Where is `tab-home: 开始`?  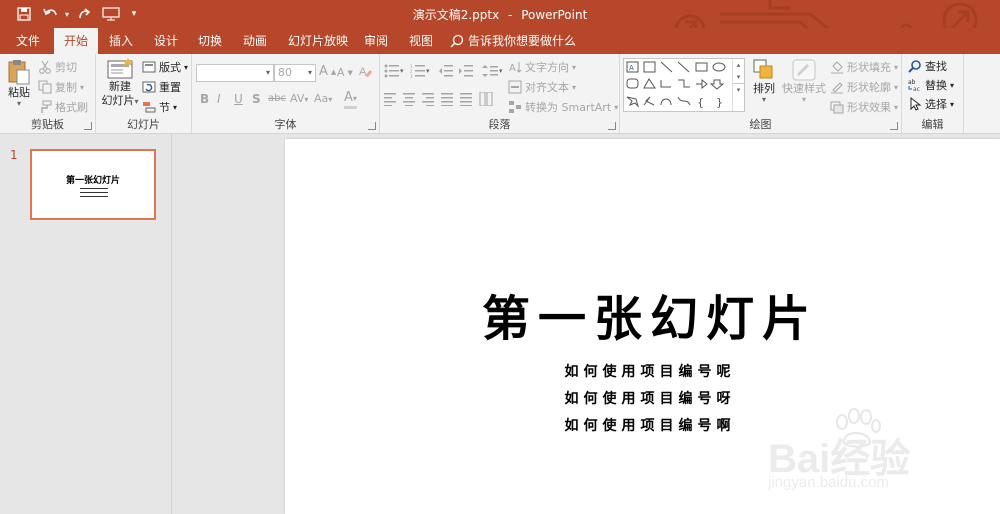 tab-home: 开始 is located at coordinates (76, 41).